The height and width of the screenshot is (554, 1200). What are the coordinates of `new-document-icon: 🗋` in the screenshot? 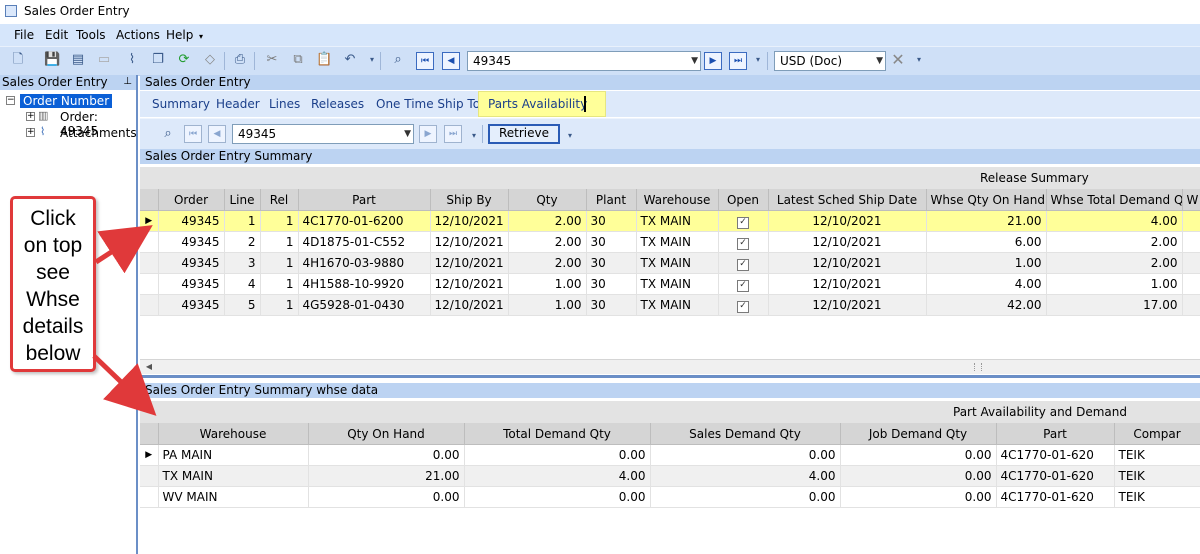 It's located at (18, 60).